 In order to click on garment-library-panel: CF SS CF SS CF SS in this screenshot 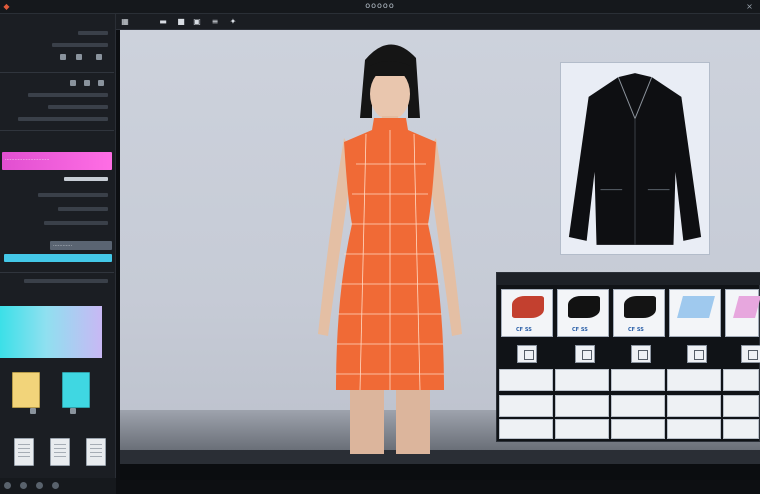, I will do `click(628, 357)`.